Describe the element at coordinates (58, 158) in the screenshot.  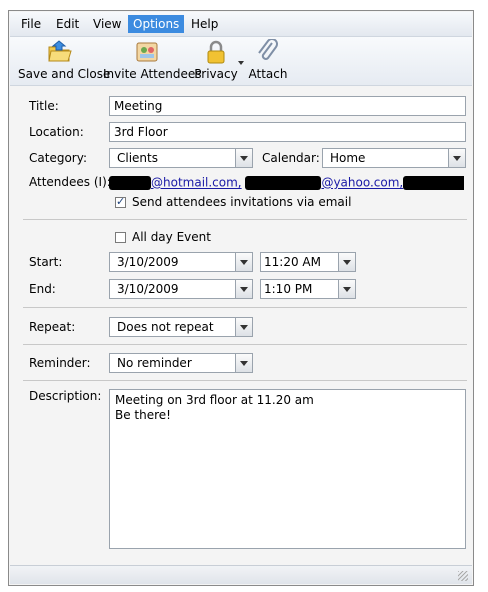
I see `category-label: Category:` at that location.